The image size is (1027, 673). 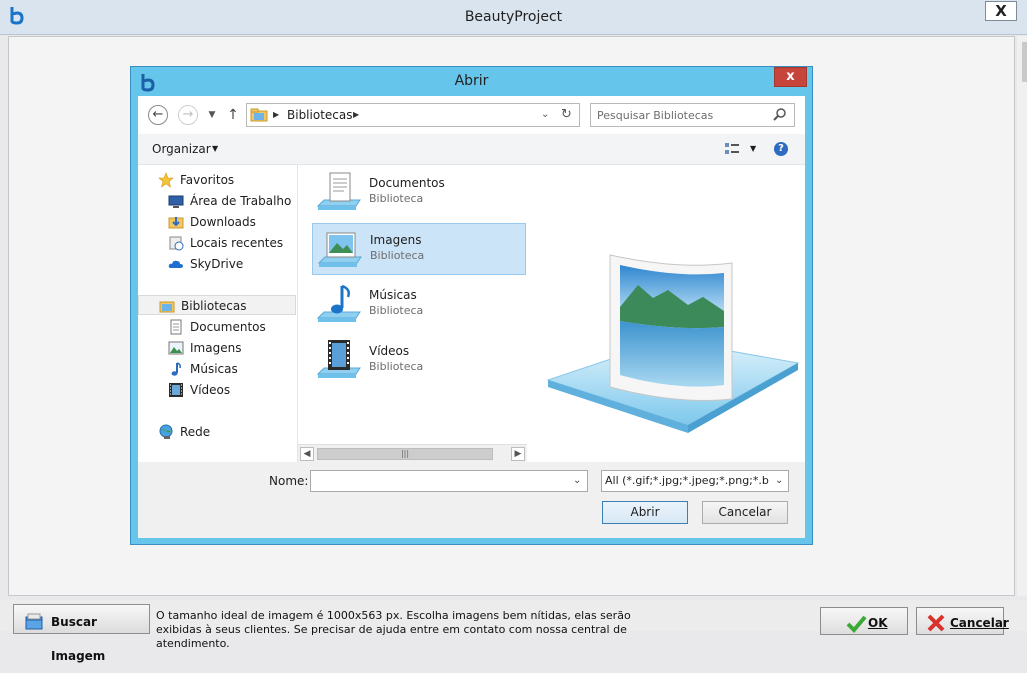 I want to click on recent-locations-dropdown-icon: ▼, so click(x=212, y=115).